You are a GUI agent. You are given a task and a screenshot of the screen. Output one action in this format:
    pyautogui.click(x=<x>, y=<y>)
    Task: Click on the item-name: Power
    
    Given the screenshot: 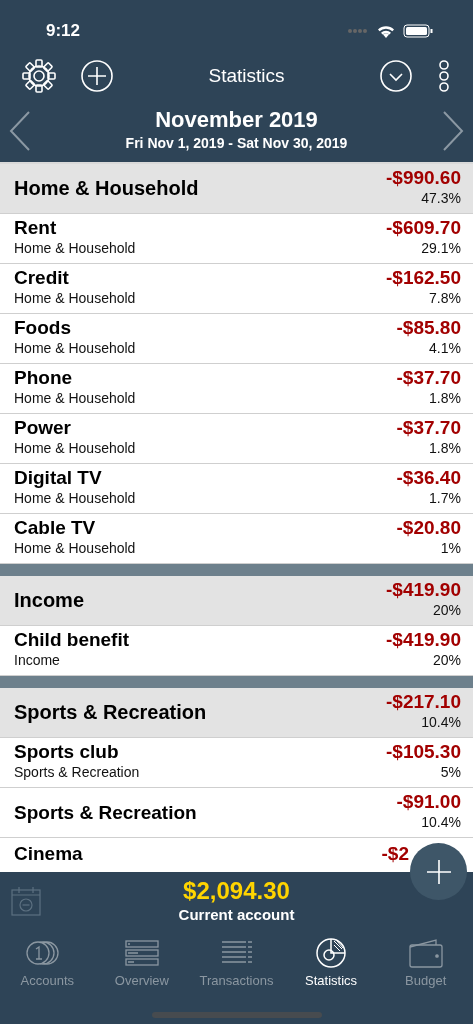 What is the action you would take?
    pyautogui.click(x=43, y=428)
    